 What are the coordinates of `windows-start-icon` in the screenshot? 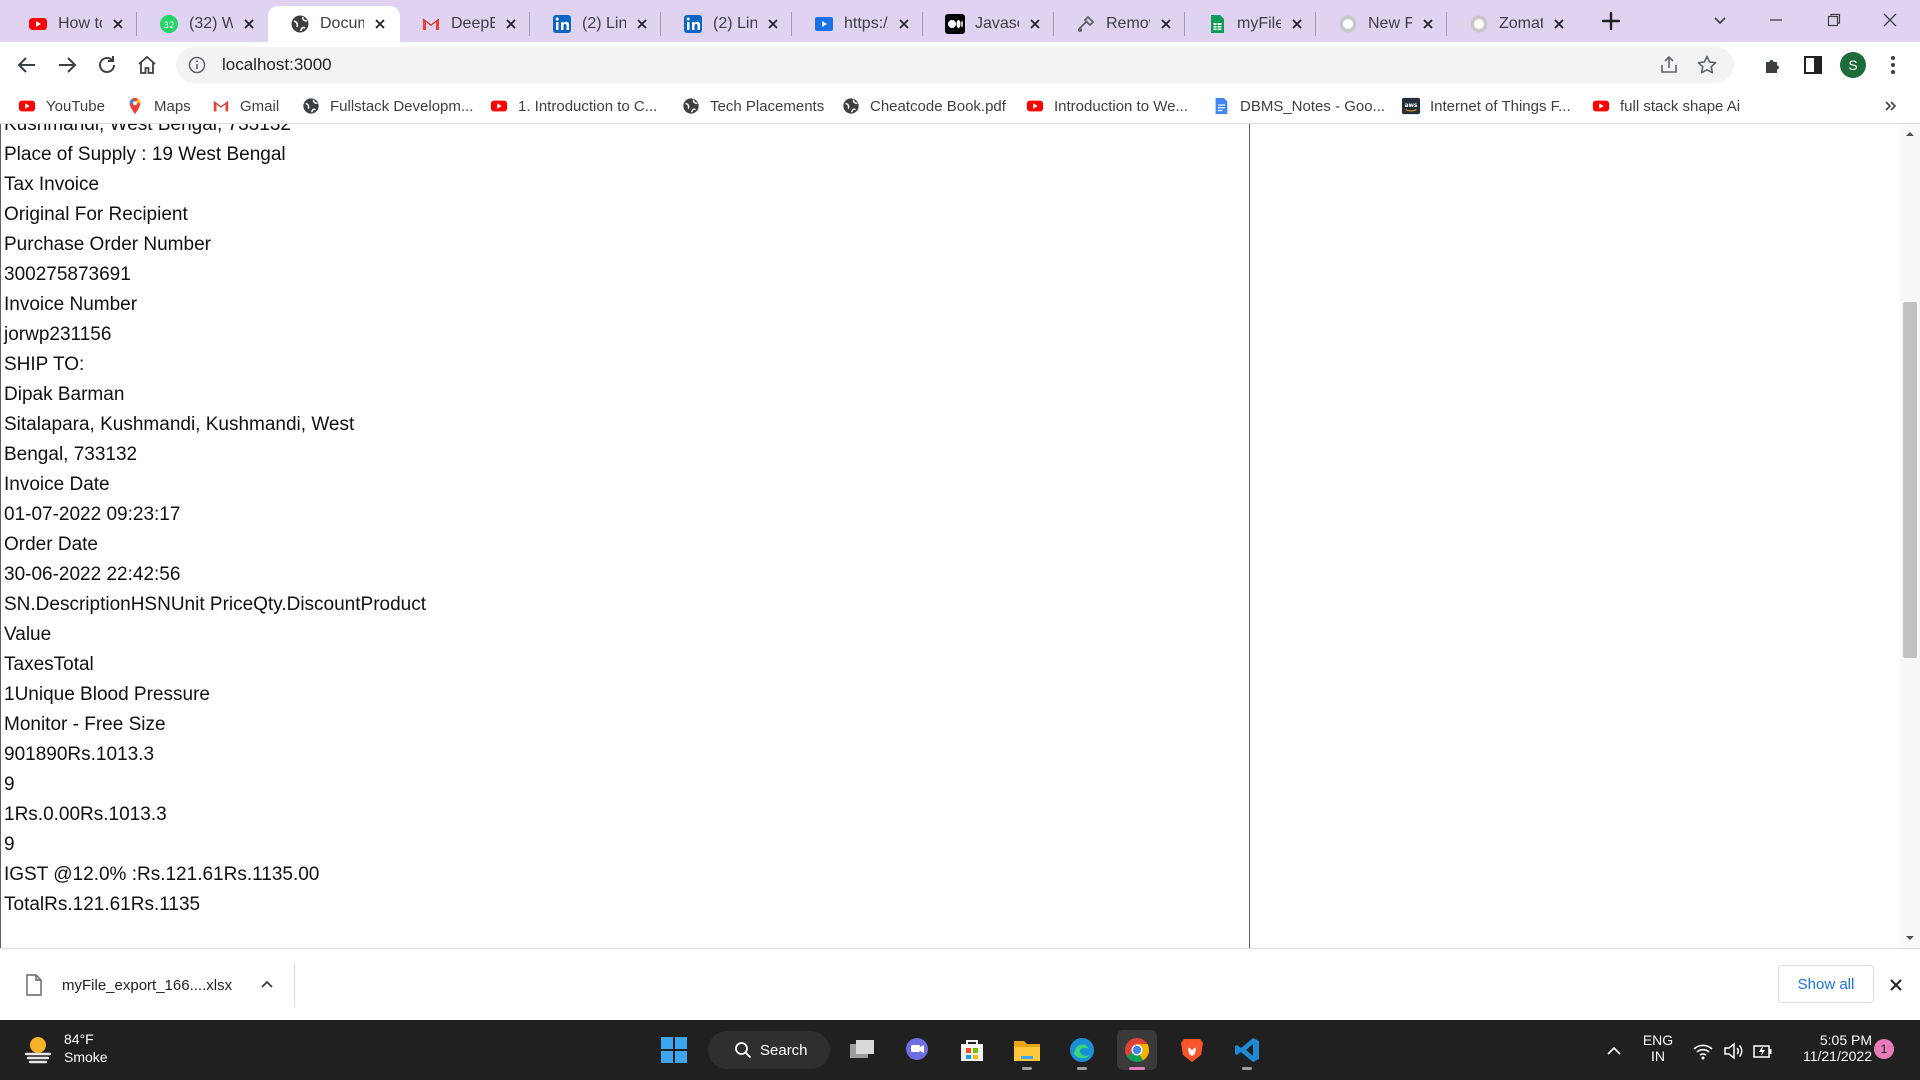 It's located at (674, 1050).